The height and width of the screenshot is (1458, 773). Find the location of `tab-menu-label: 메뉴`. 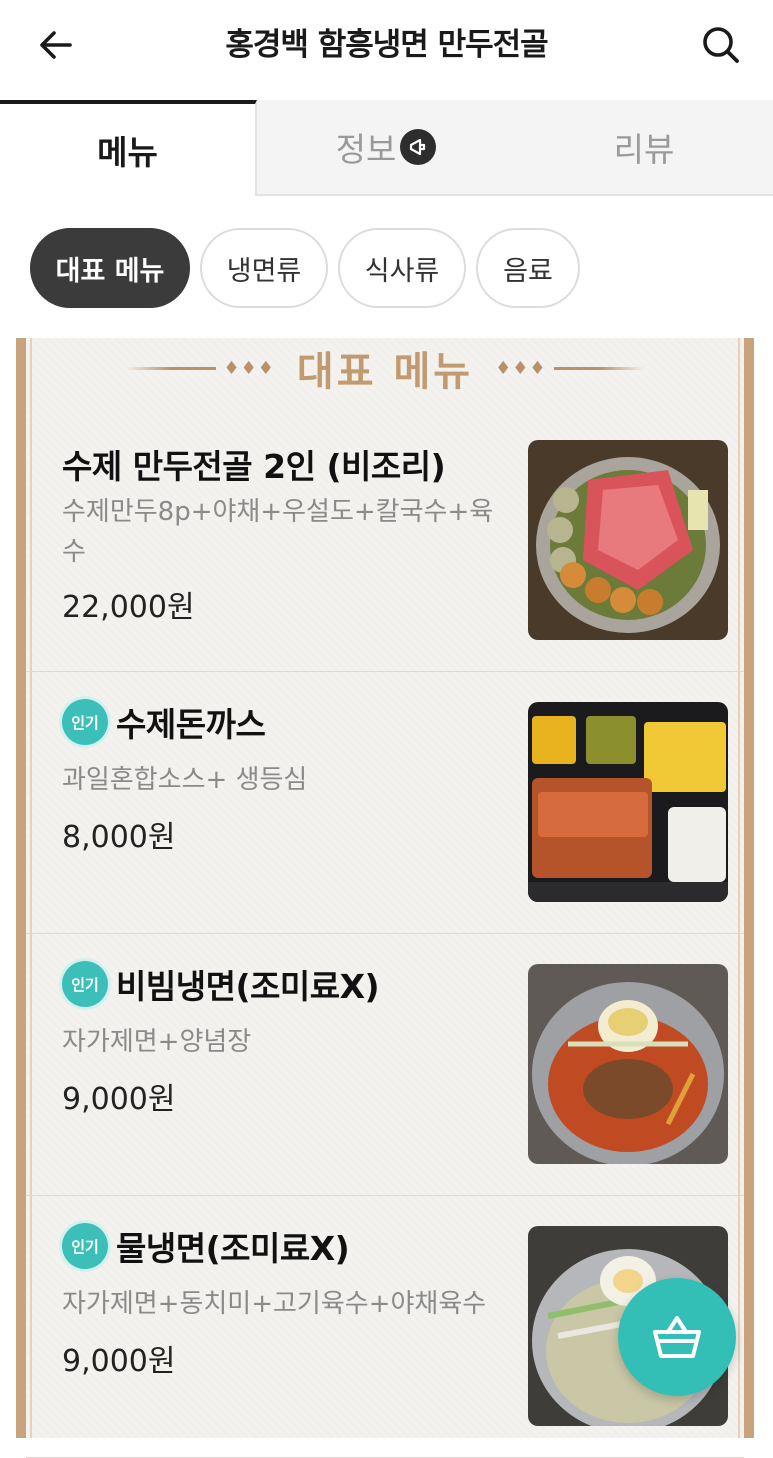

tab-menu-label: 메뉴 is located at coordinates (127, 152).